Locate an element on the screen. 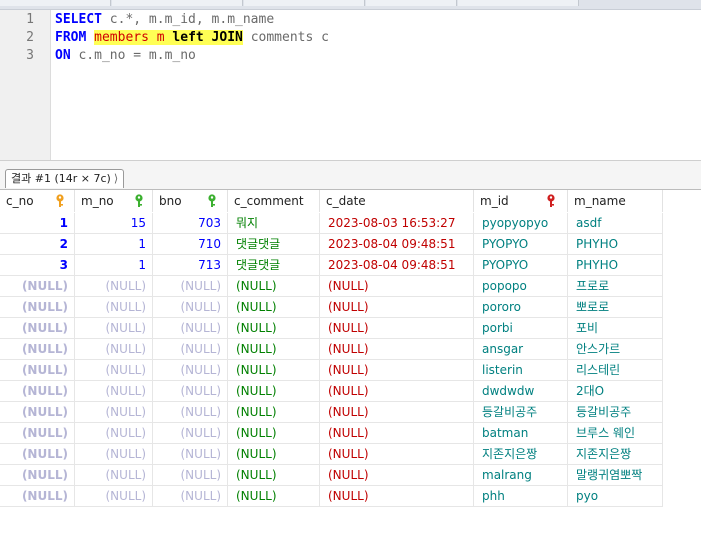 This screenshot has width=701, height=543. table-cell-bno: 713 is located at coordinates (190, 265).